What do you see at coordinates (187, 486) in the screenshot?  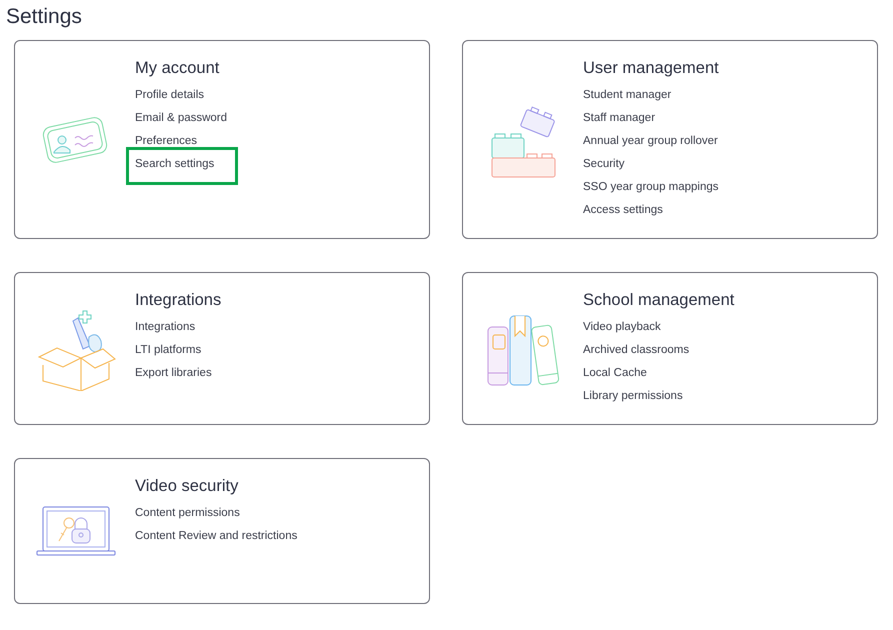 I see `card-title: Video security` at bounding box center [187, 486].